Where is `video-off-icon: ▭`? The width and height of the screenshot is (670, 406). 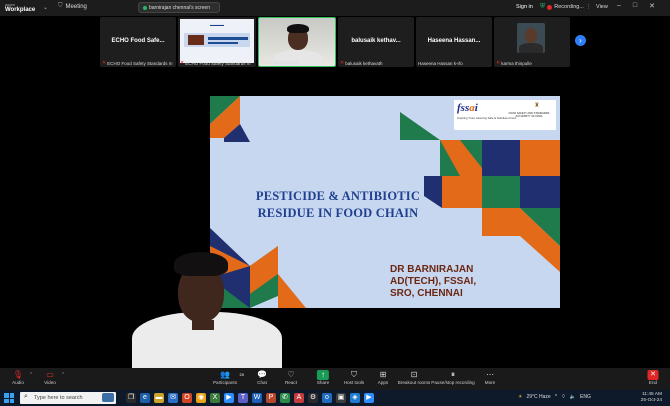 video-off-icon: ▭ is located at coordinates (50, 374).